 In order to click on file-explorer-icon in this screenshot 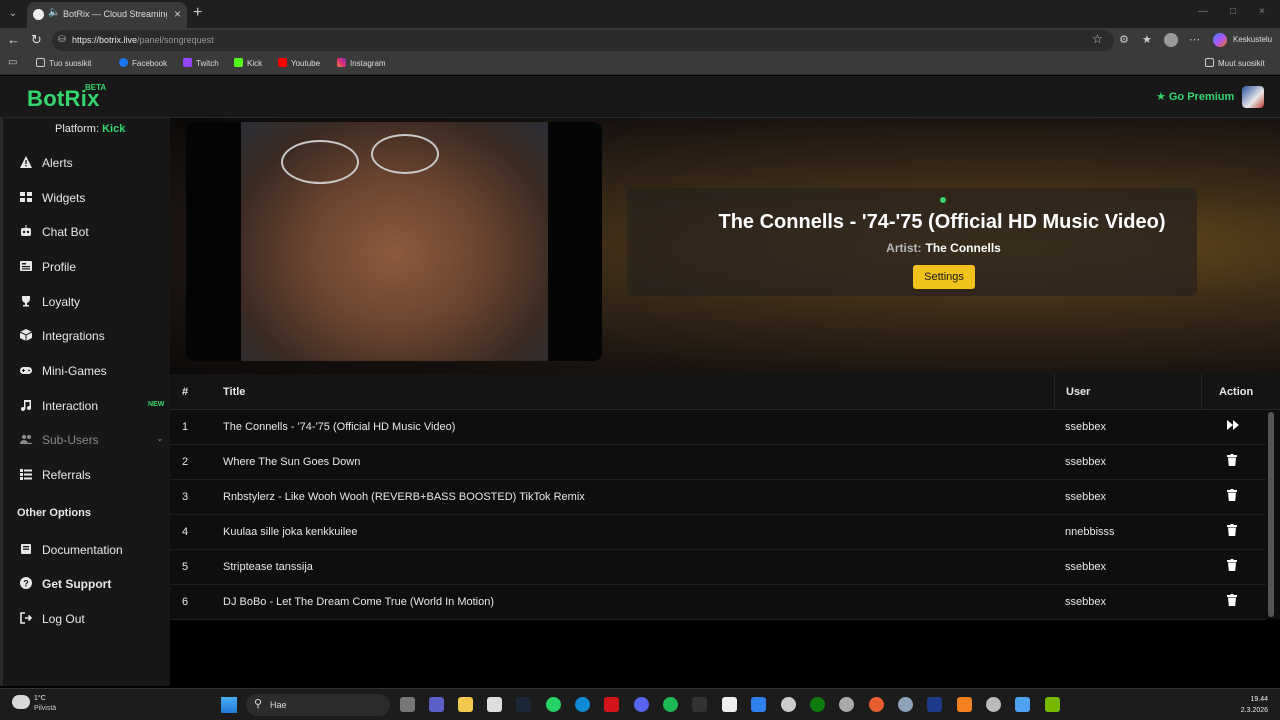, I will do `click(465, 704)`.